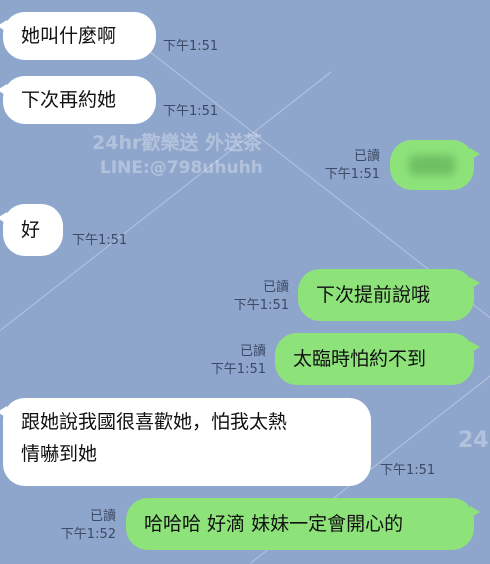 This screenshot has width=490, height=564. I want to click on message-bubble-incoming: 好, so click(31, 230).